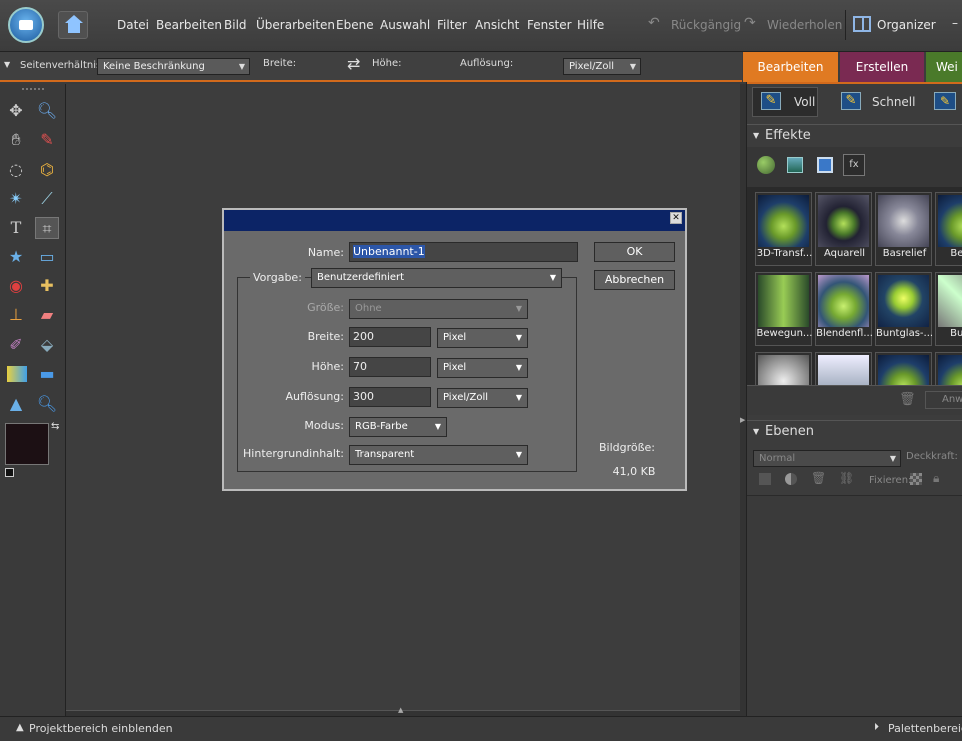  Describe the element at coordinates (742, 420) in the screenshot. I see `collapse-right-icon: ▶` at that location.